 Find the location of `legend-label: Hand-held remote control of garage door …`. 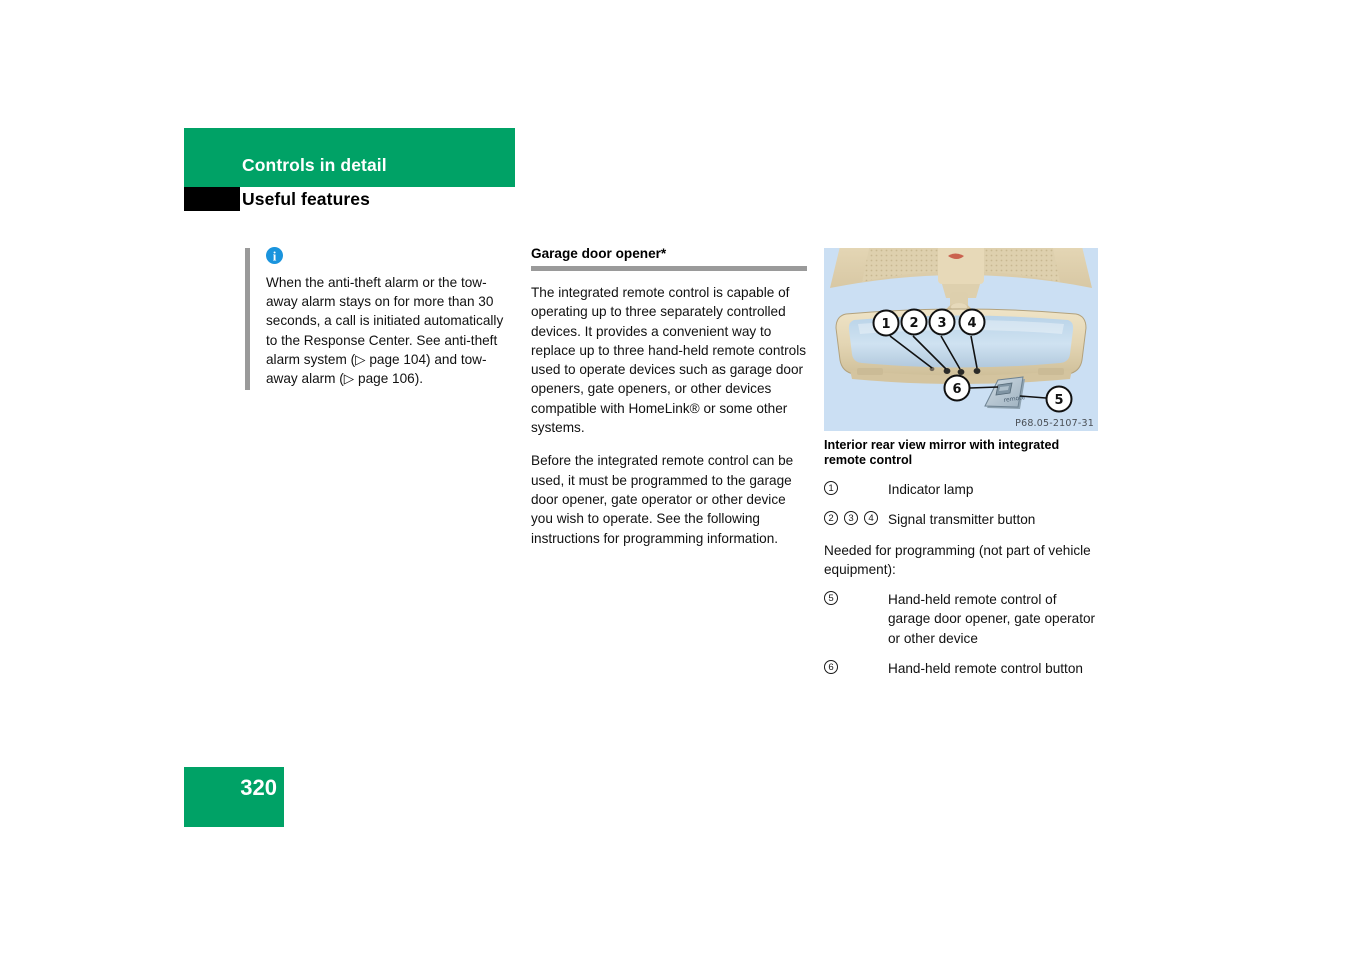

legend-label: Hand-held remote control of garage door … is located at coordinates (992, 619).